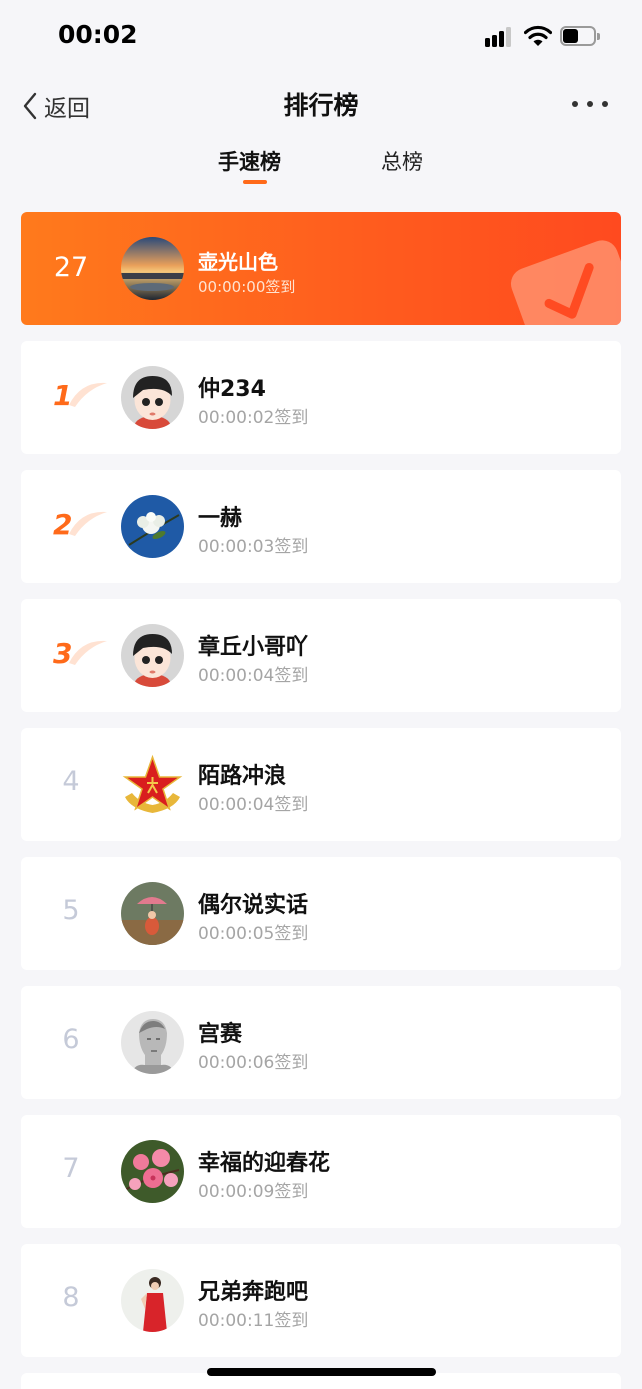 The image size is (642, 1389). Describe the element at coordinates (152, 268) in the screenshot. I see `sunset-lake-avatar` at that location.